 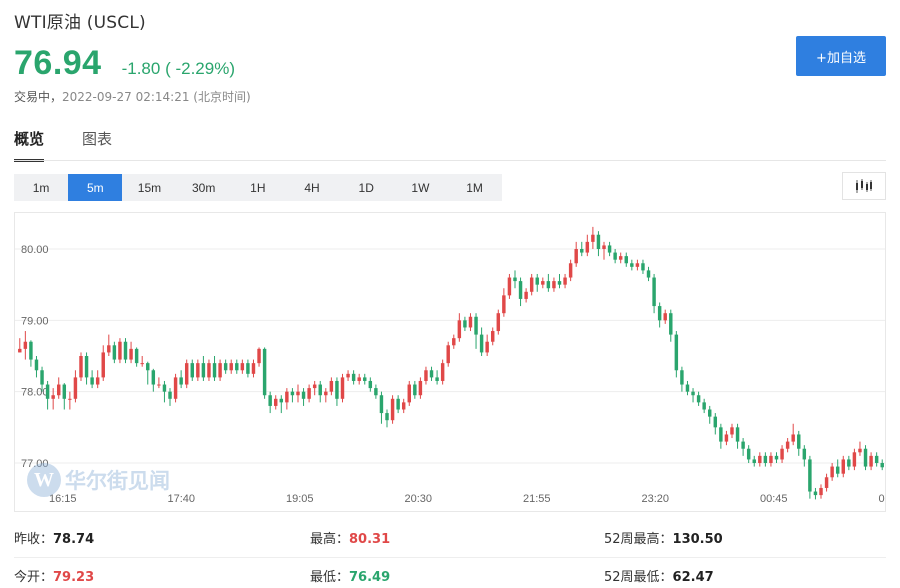 I want to click on watermark-text: 华尔街见闻, so click(x=117, y=480).